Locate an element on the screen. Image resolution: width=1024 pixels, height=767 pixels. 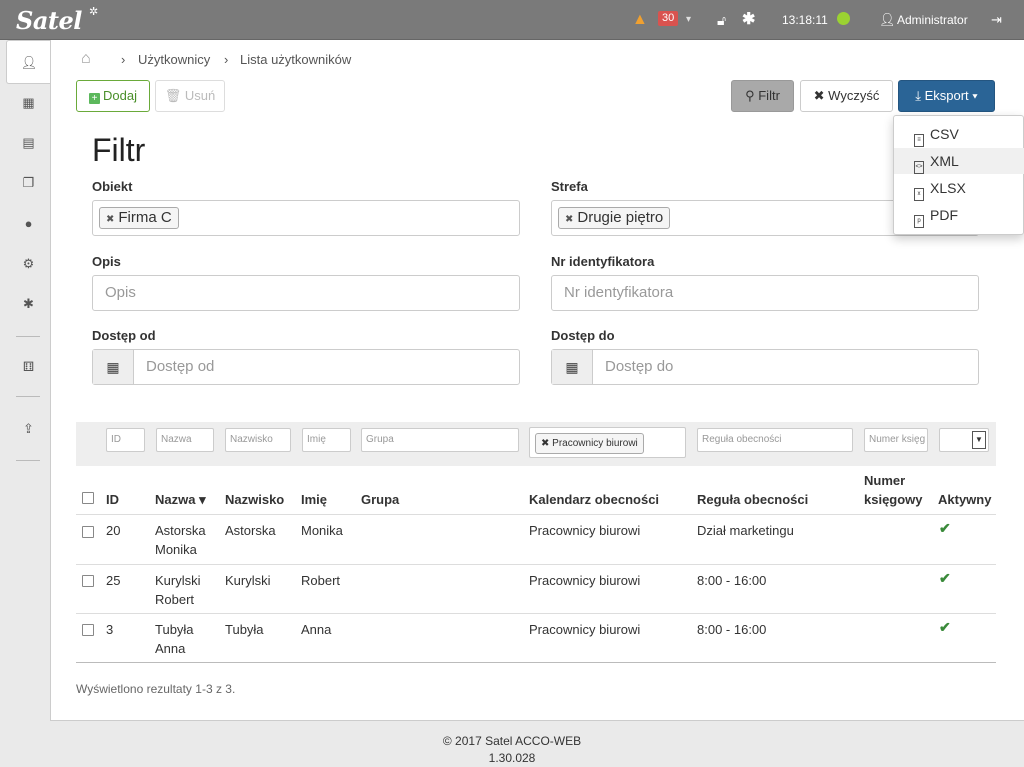
nav-users-icon: 👤︎ is located at coordinates (28, 62).